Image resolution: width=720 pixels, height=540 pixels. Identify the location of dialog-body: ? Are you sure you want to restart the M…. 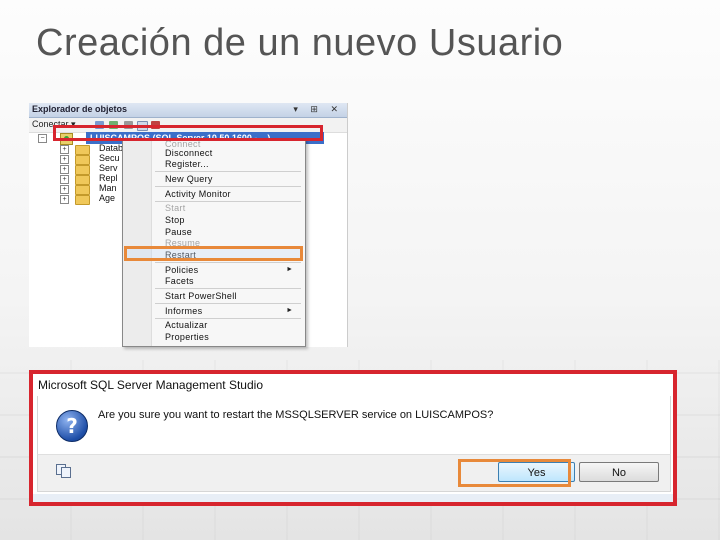
(354, 425).